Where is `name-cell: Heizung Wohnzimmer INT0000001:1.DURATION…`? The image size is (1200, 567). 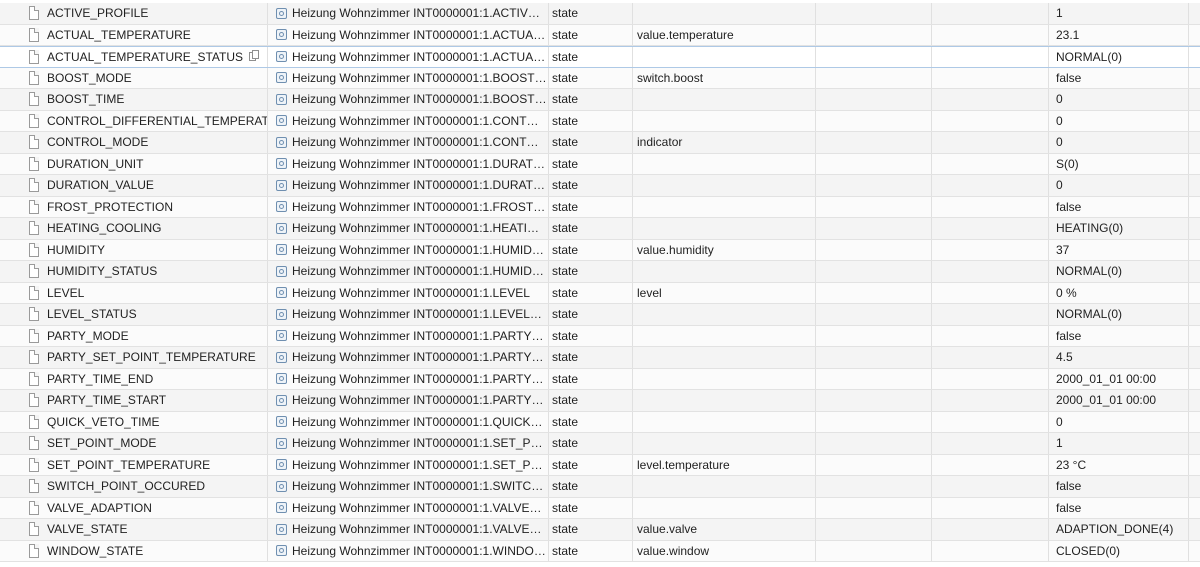 name-cell: Heizung Wohnzimmer INT0000001:1.DURATION… is located at coordinates (408, 163).